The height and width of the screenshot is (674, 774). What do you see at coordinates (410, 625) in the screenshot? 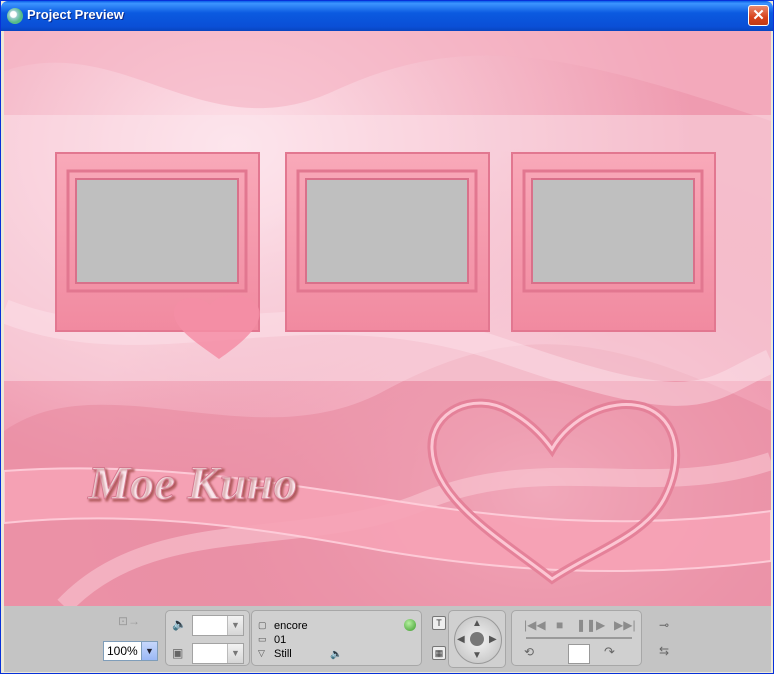
I see `green-status-icon` at bounding box center [410, 625].